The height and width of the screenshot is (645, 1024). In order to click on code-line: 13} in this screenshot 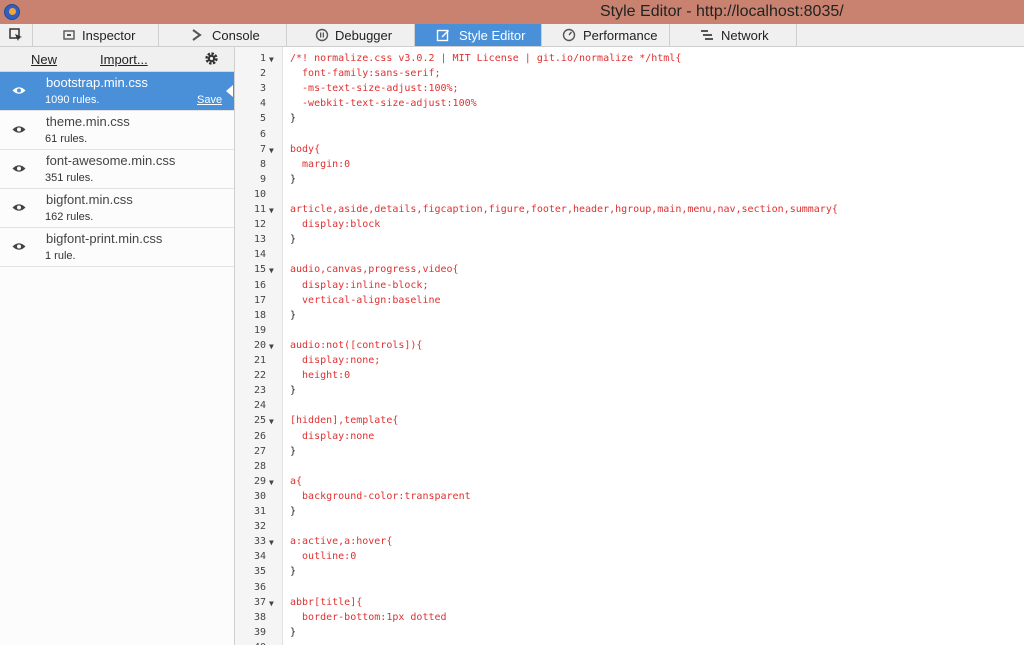, I will do `click(629, 240)`.